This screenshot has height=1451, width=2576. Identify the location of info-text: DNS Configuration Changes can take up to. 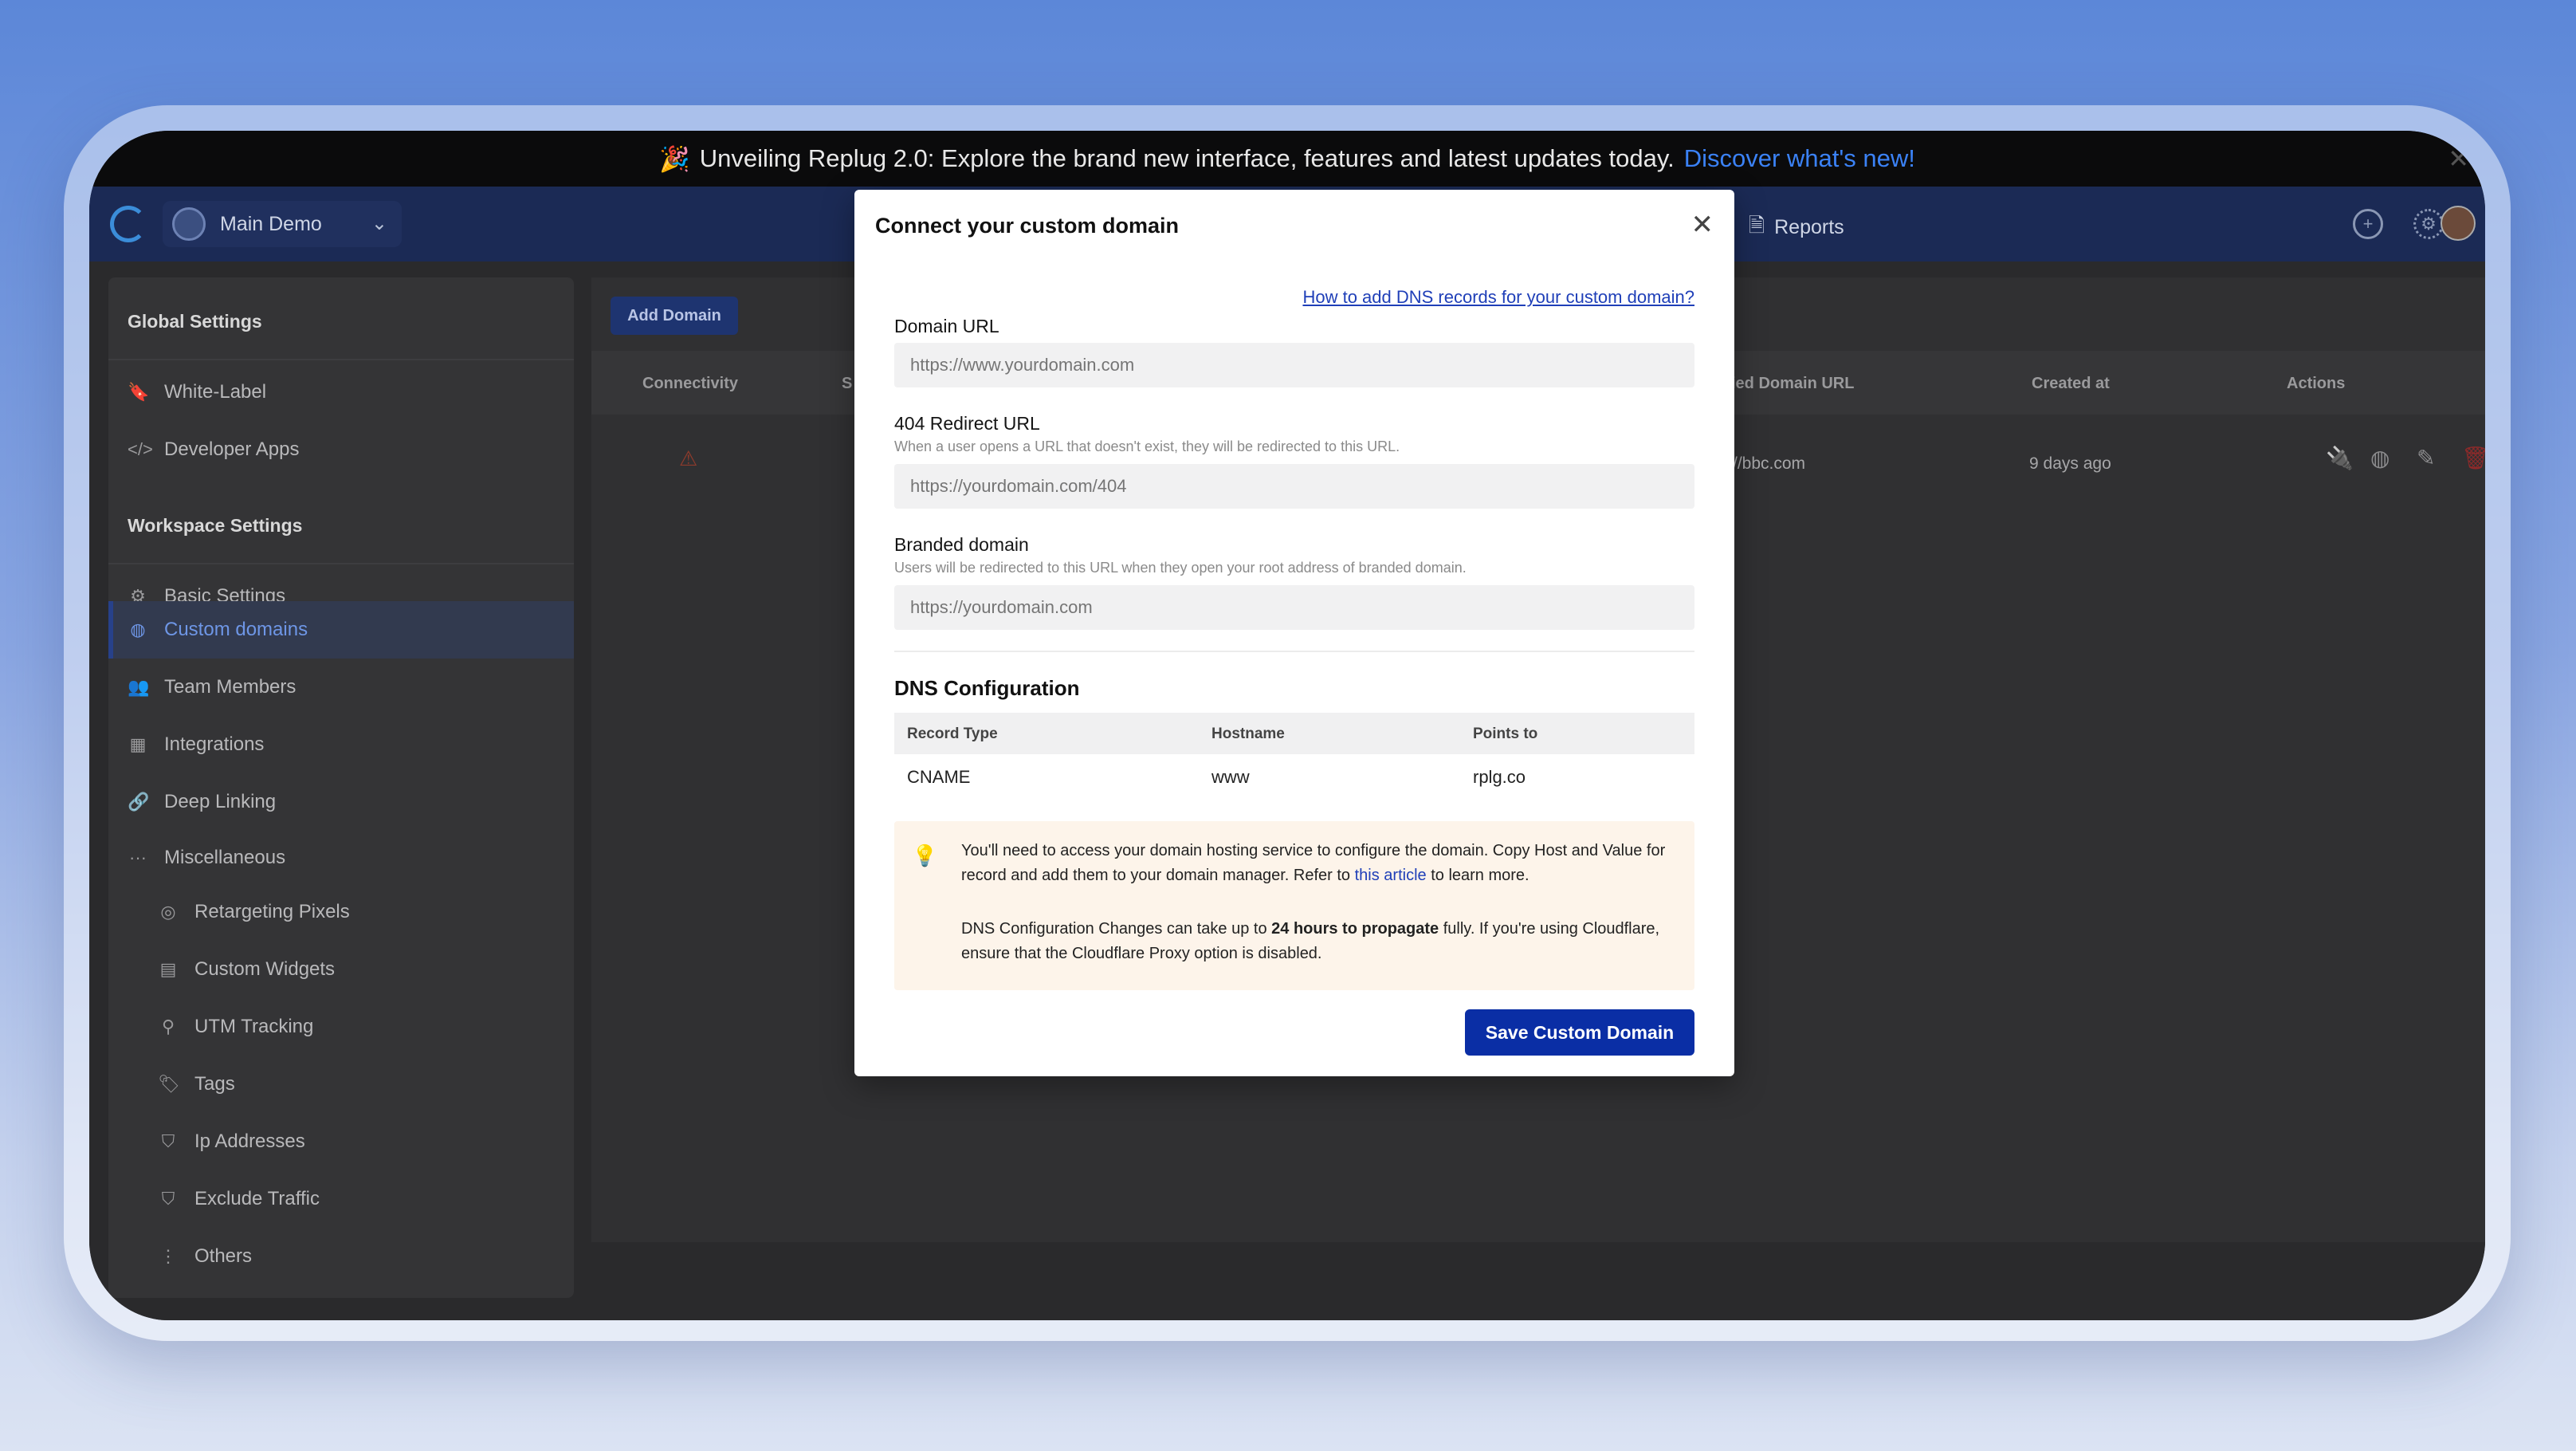
(1114, 929).